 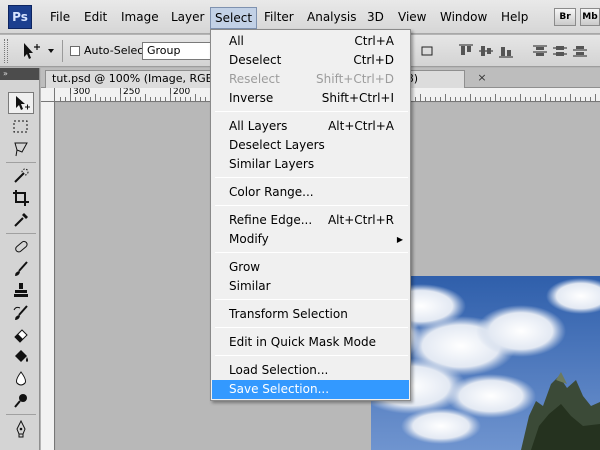 What do you see at coordinates (60, 18) in the screenshot?
I see `menu-file: File` at bounding box center [60, 18].